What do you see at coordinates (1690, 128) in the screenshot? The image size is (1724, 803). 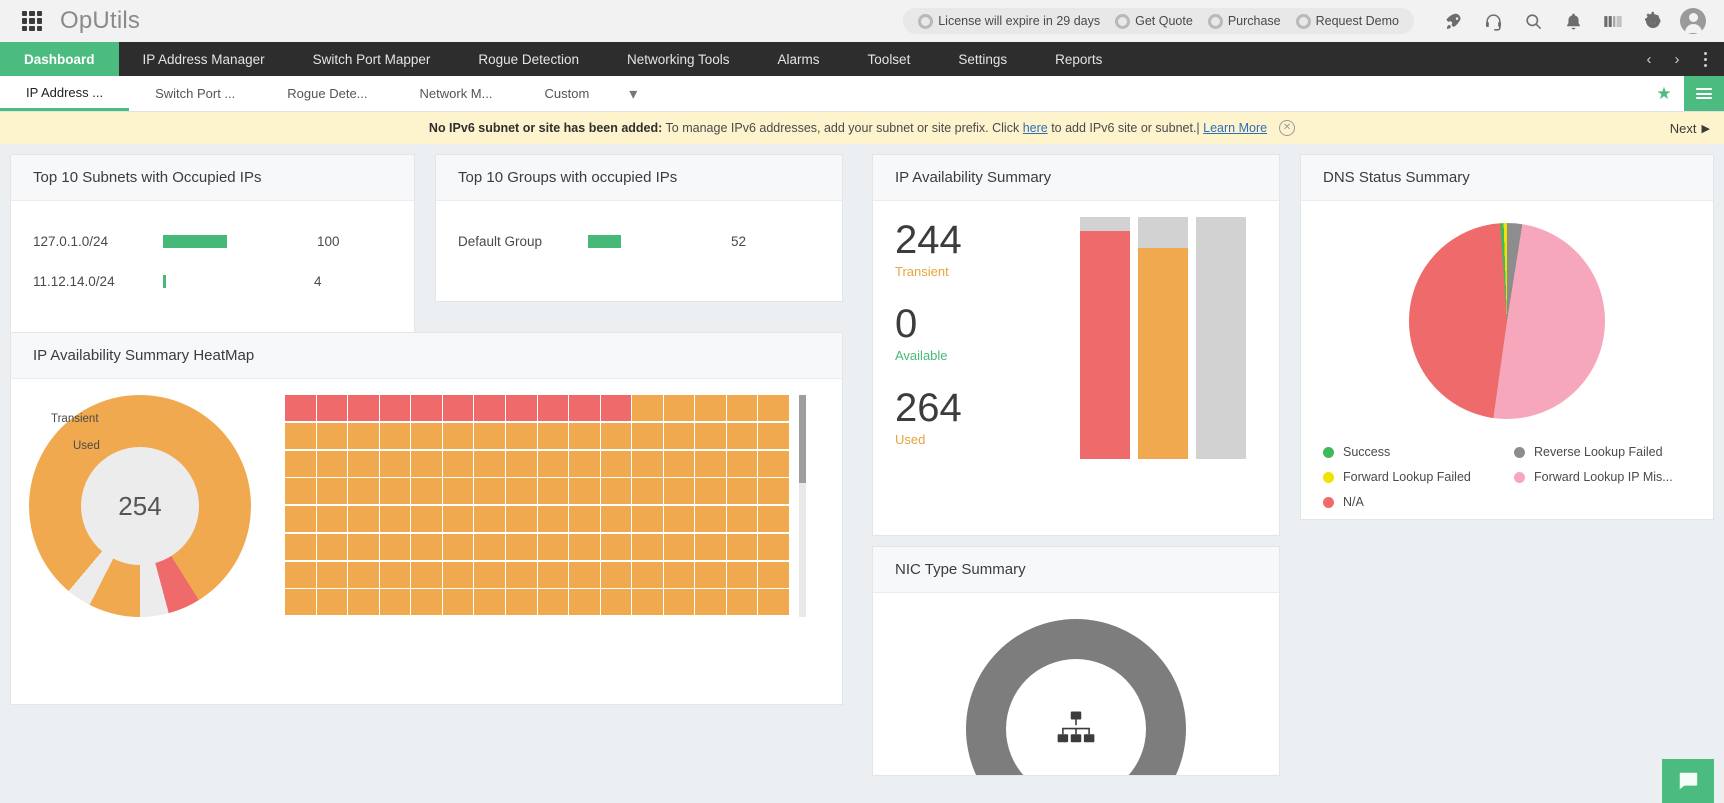 I see `banner-next-button: Next ▶` at bounding box center [1690, 128].